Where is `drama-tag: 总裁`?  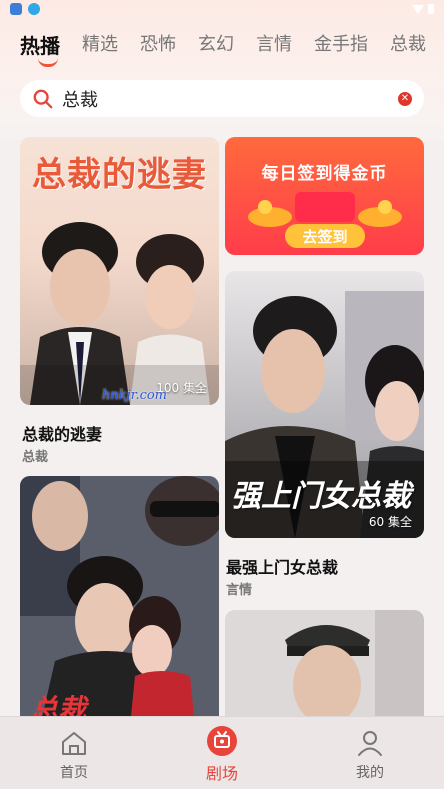
drama-tag: 总裁 is located at coordinates (35, 457).